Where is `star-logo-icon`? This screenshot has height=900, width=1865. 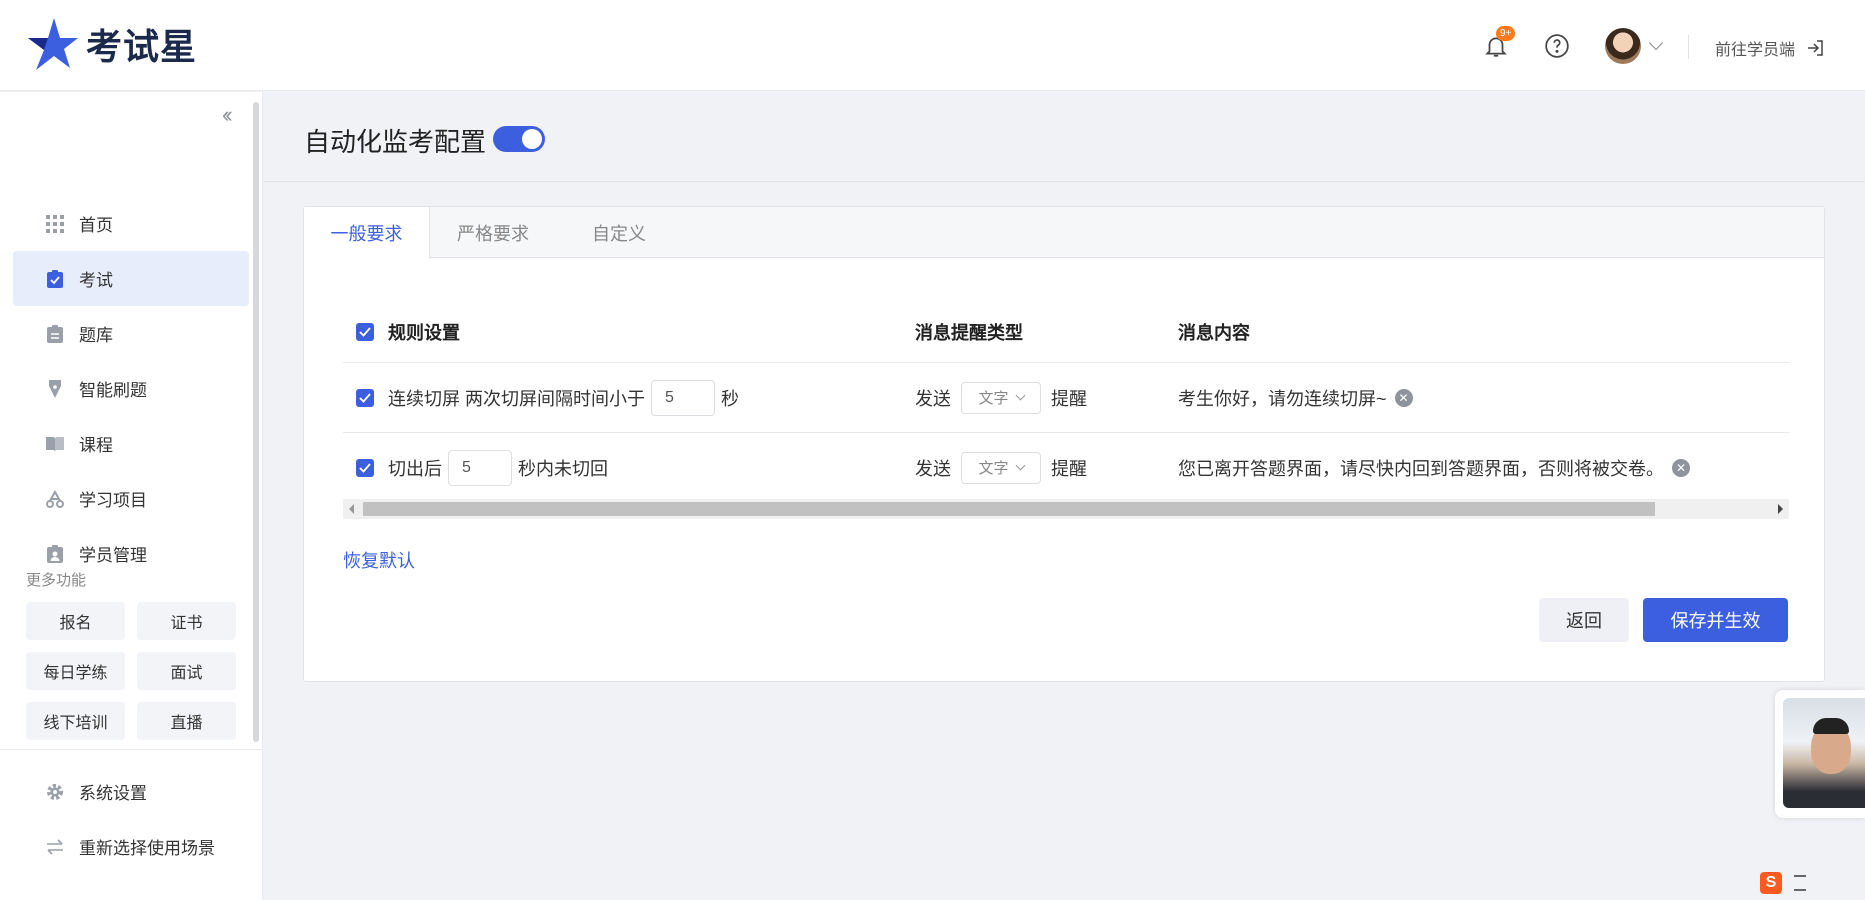 star-logo-icon is located at coordinates (53, 44).